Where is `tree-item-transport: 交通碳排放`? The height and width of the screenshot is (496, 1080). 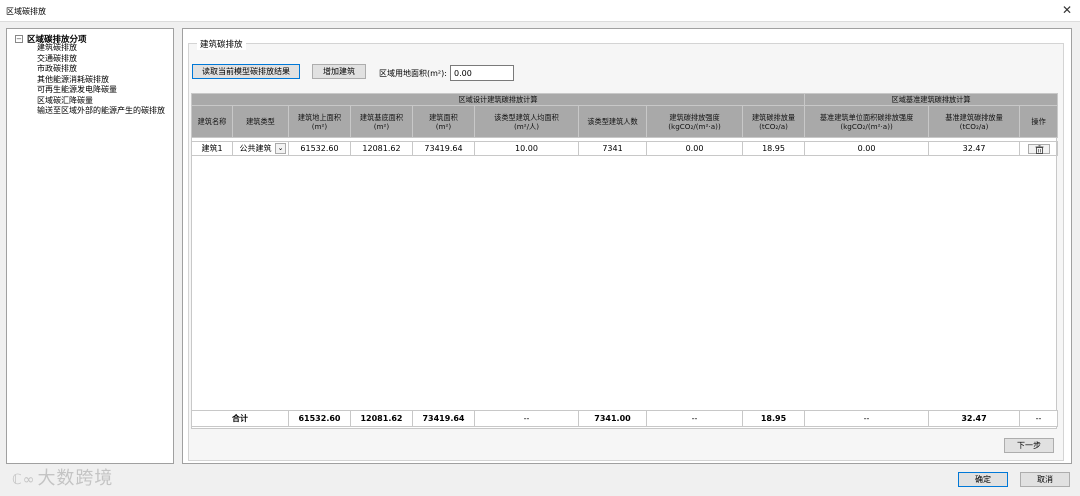 tree-item-transport: 交通碳排放 is located at coordinates (101, 59).